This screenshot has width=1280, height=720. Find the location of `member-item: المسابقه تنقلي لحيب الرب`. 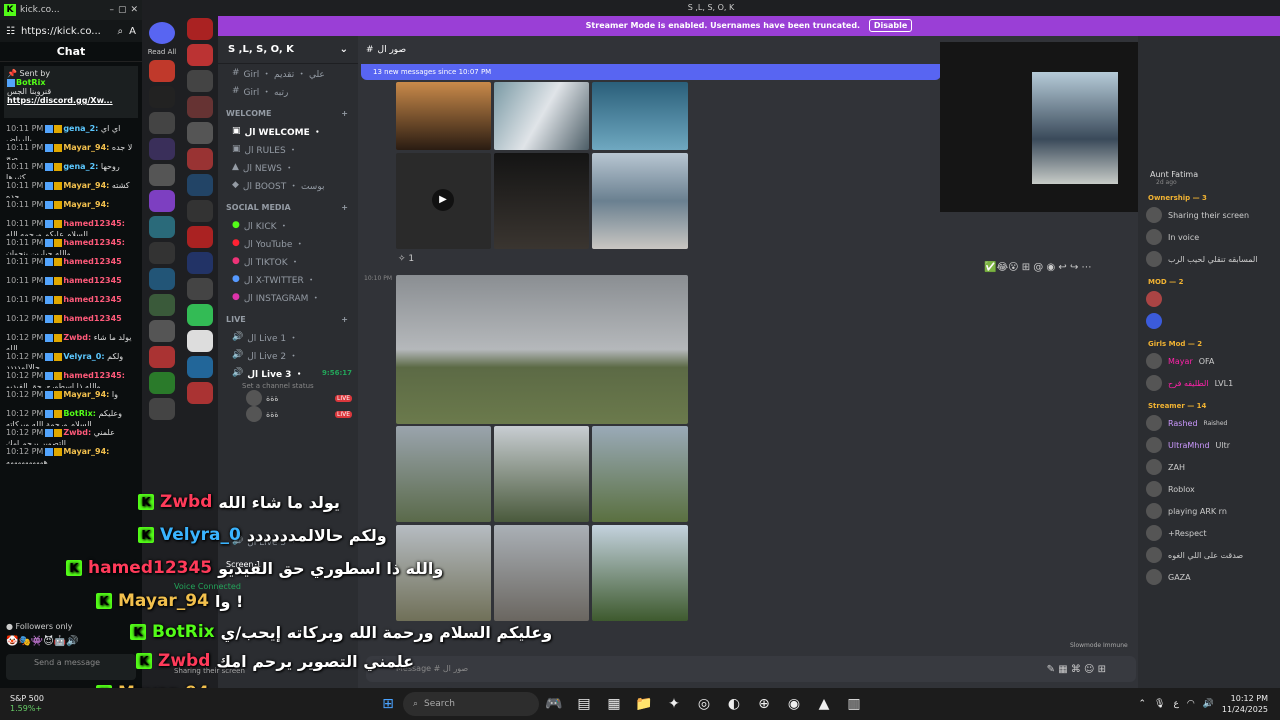

member-item: المسابقه تنقلي لحيب الرب is located at coordinates (1209, 259).